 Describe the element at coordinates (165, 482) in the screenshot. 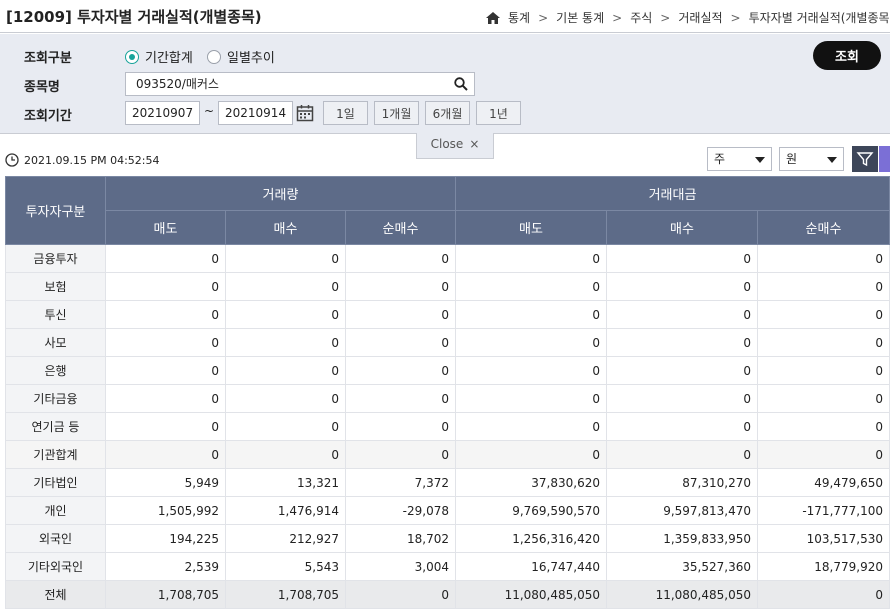

I see `value-cell: 5,949` at that location.